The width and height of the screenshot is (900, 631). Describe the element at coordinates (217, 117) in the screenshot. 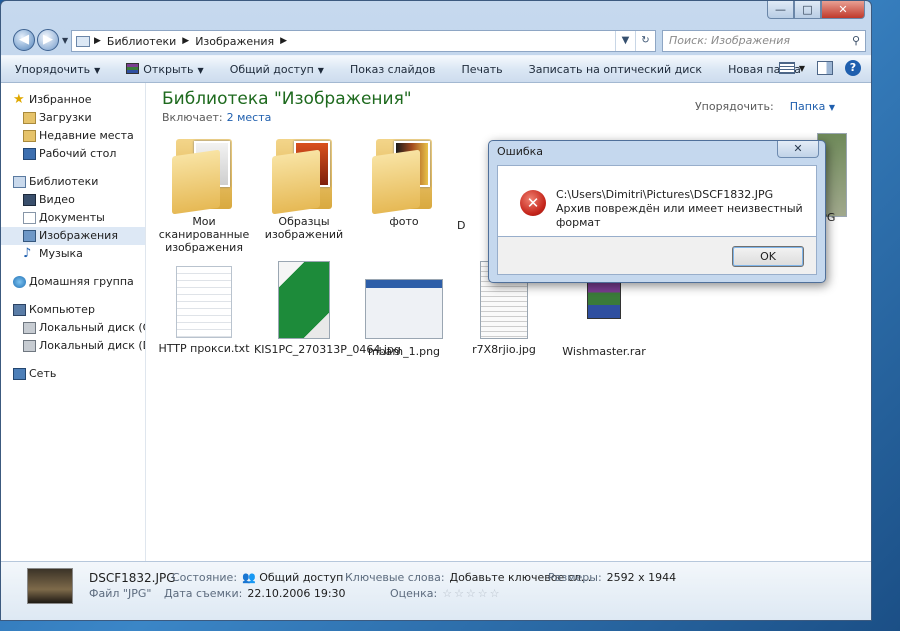

I see `library-includes: Включает: 2 места` at that location.